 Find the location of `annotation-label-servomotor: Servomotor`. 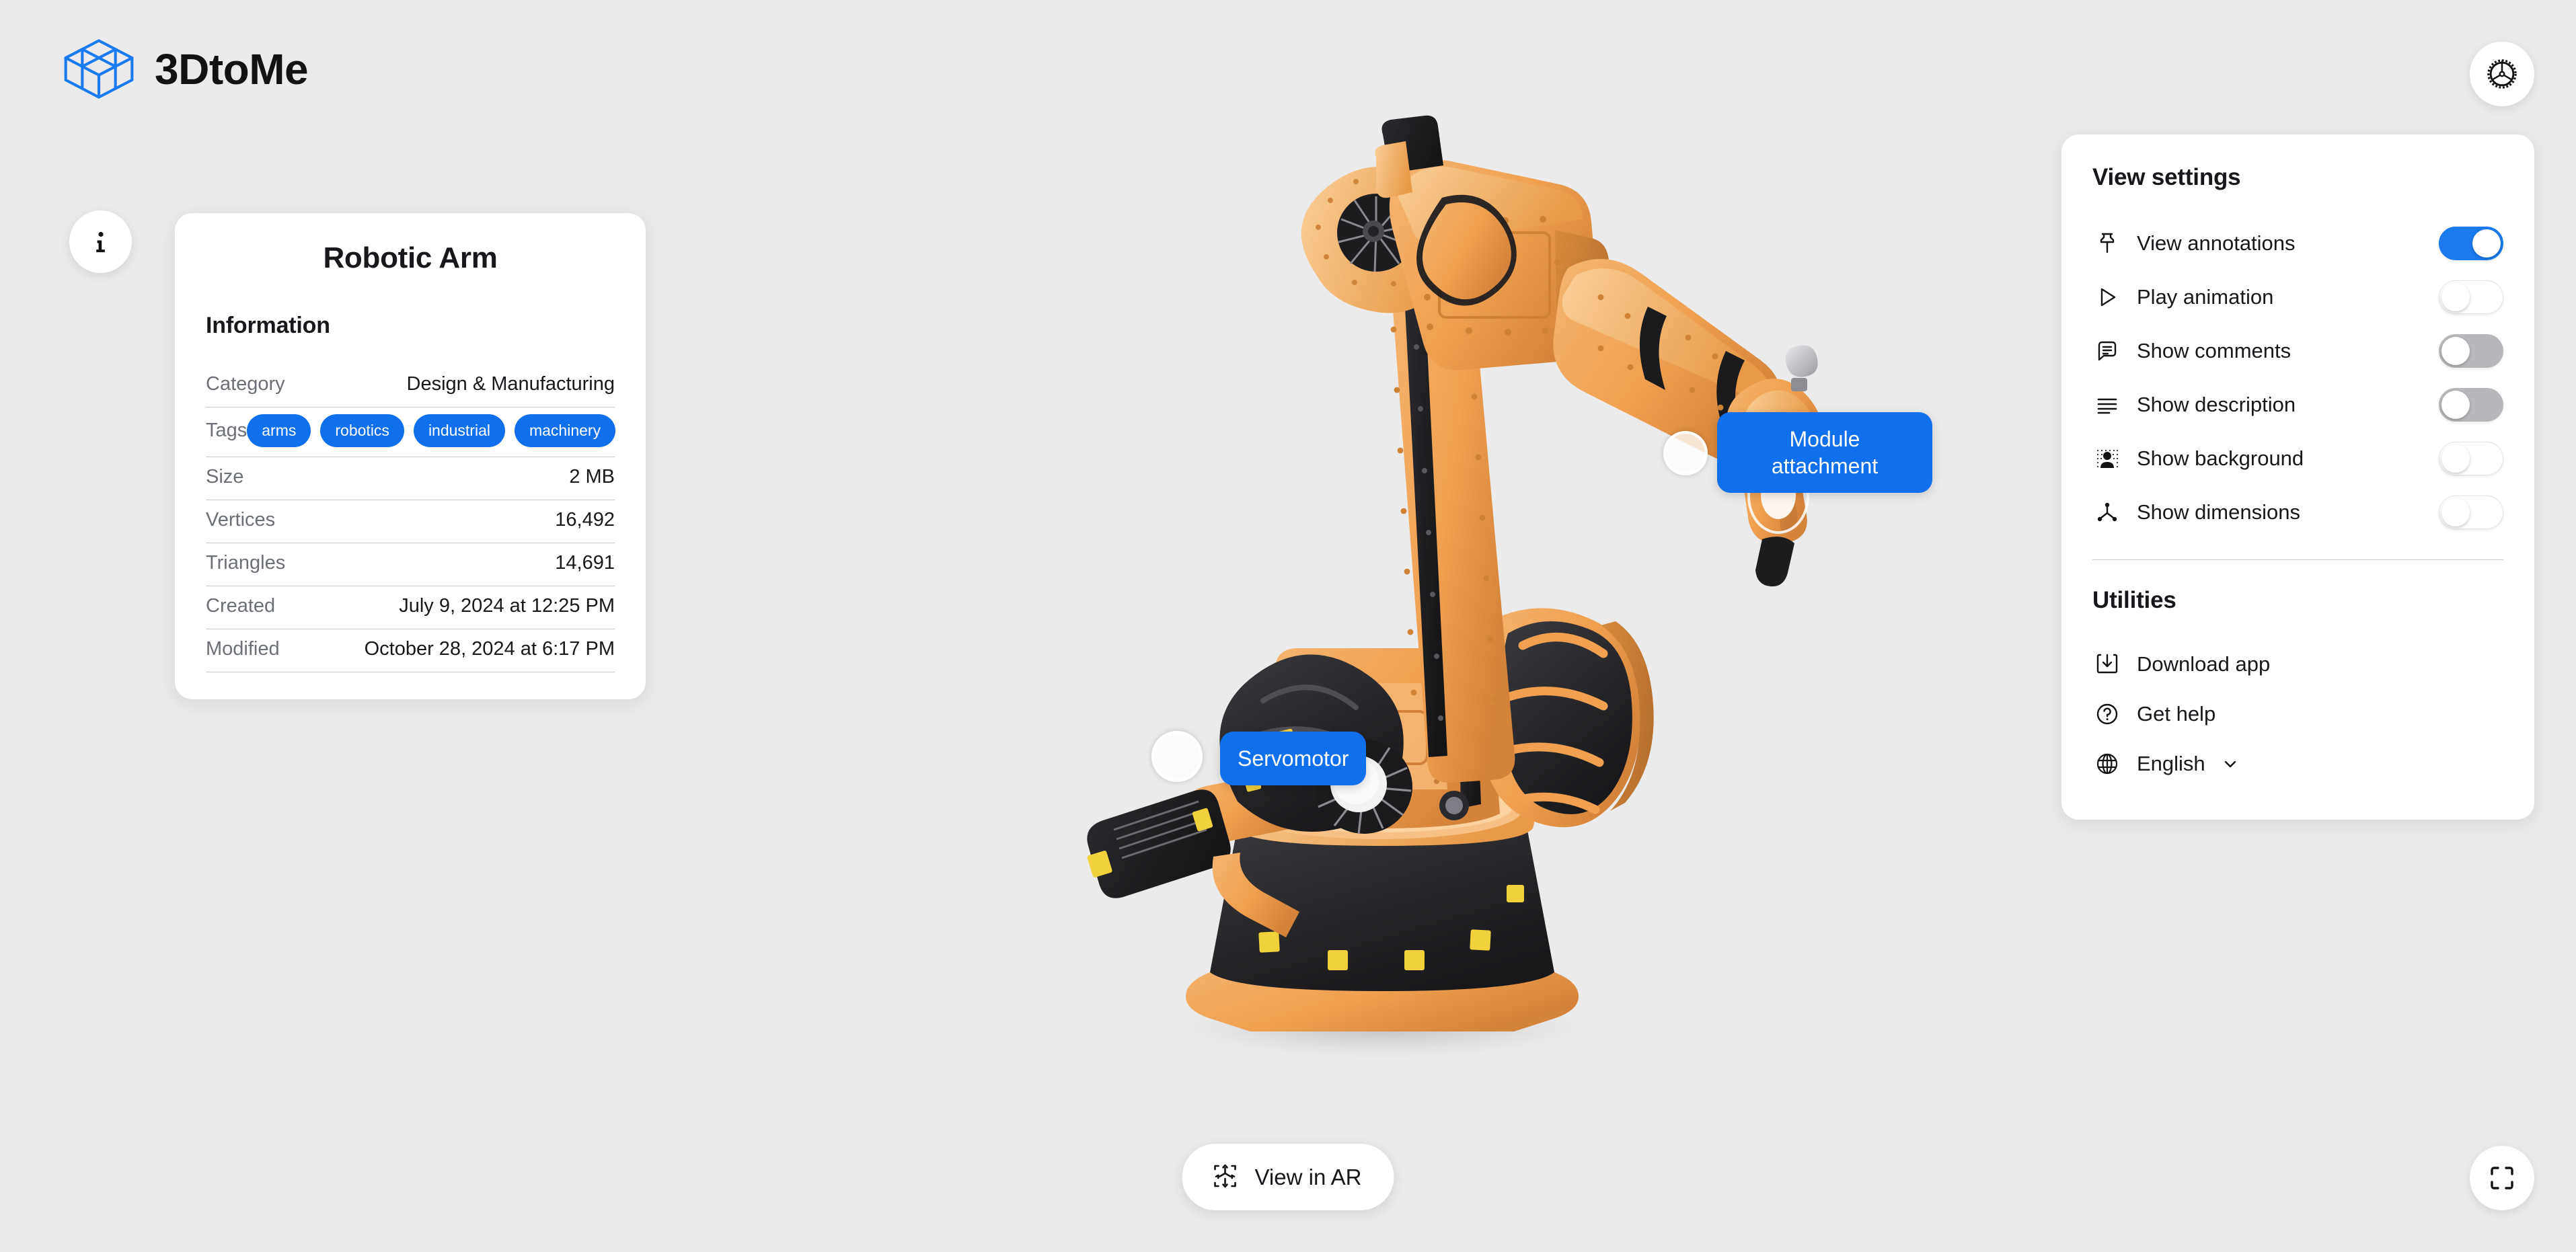

annotation-label-servomotor: Servomotor is located at coordinates (1293, 759).